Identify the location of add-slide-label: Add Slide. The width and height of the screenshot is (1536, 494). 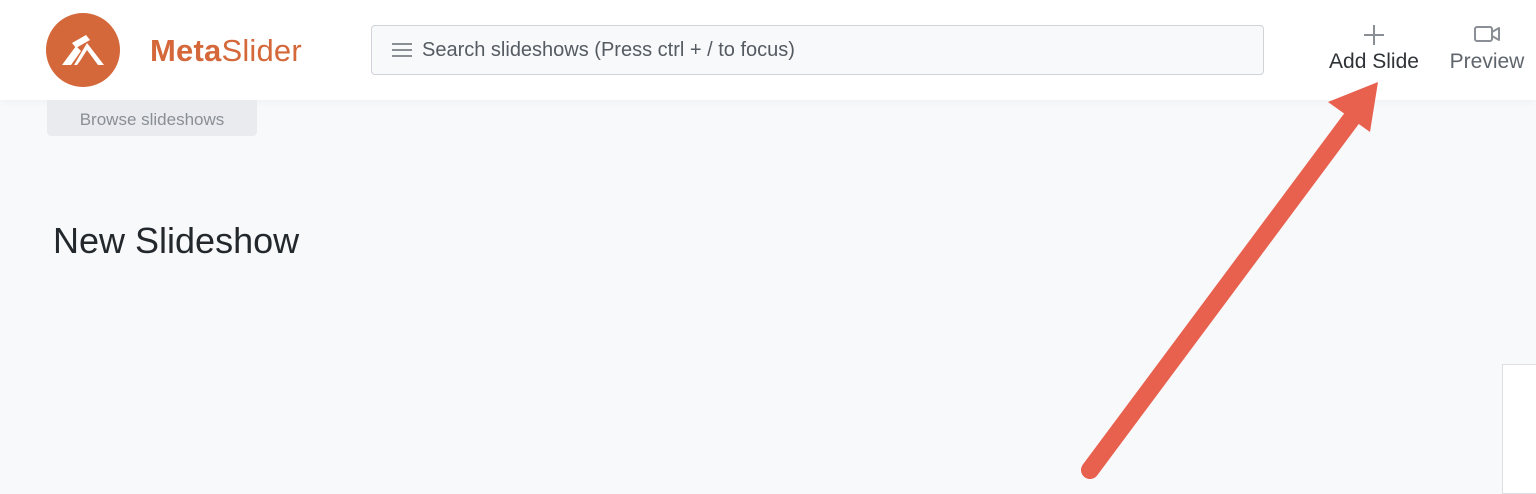
(1374, 61).